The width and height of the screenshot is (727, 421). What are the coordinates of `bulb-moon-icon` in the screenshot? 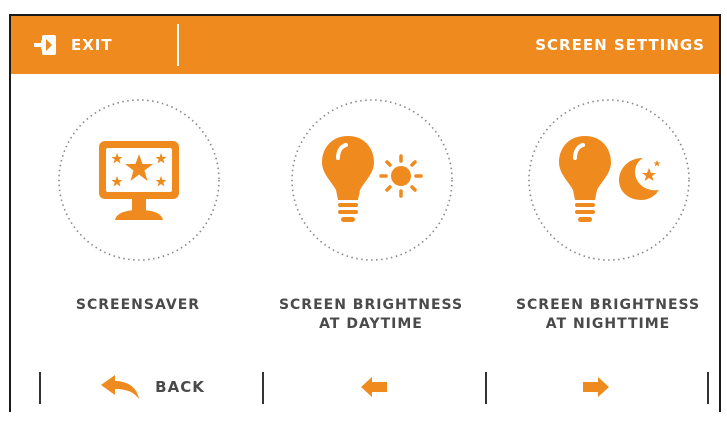 It's located at (610, 179).